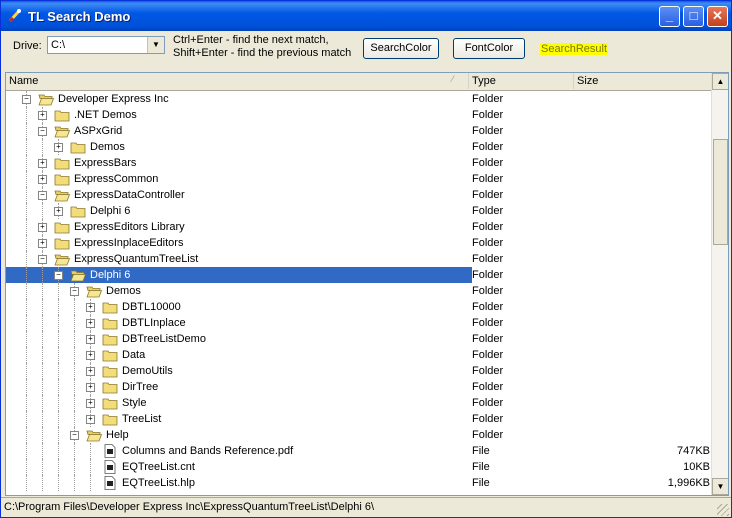  Describe the element at coordinates (358, 195) in the screenshot. I see `tree-row: − ExpressDataController Folder` at that location.